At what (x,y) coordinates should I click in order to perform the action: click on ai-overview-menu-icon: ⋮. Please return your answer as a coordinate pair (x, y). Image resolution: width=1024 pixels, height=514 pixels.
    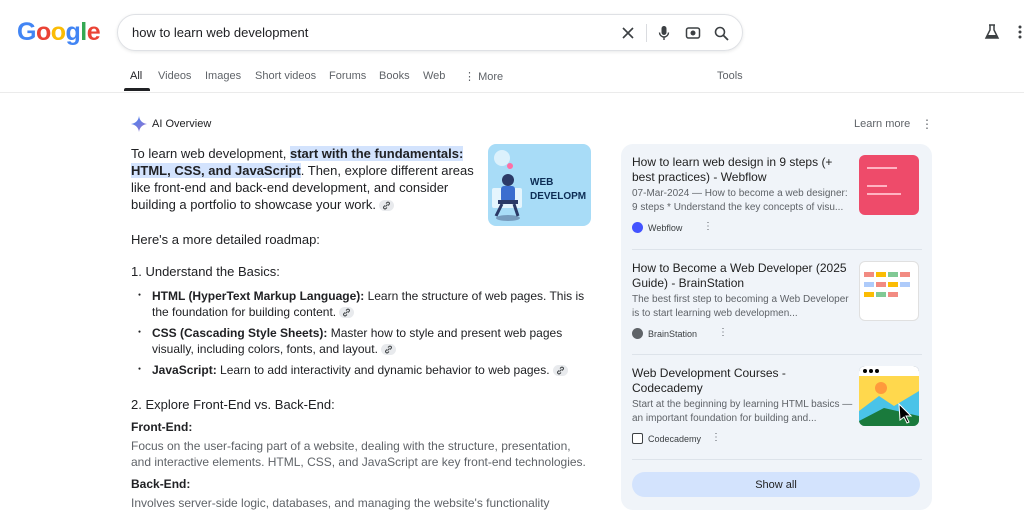
    Looking at the image, I should click on (927, 124).